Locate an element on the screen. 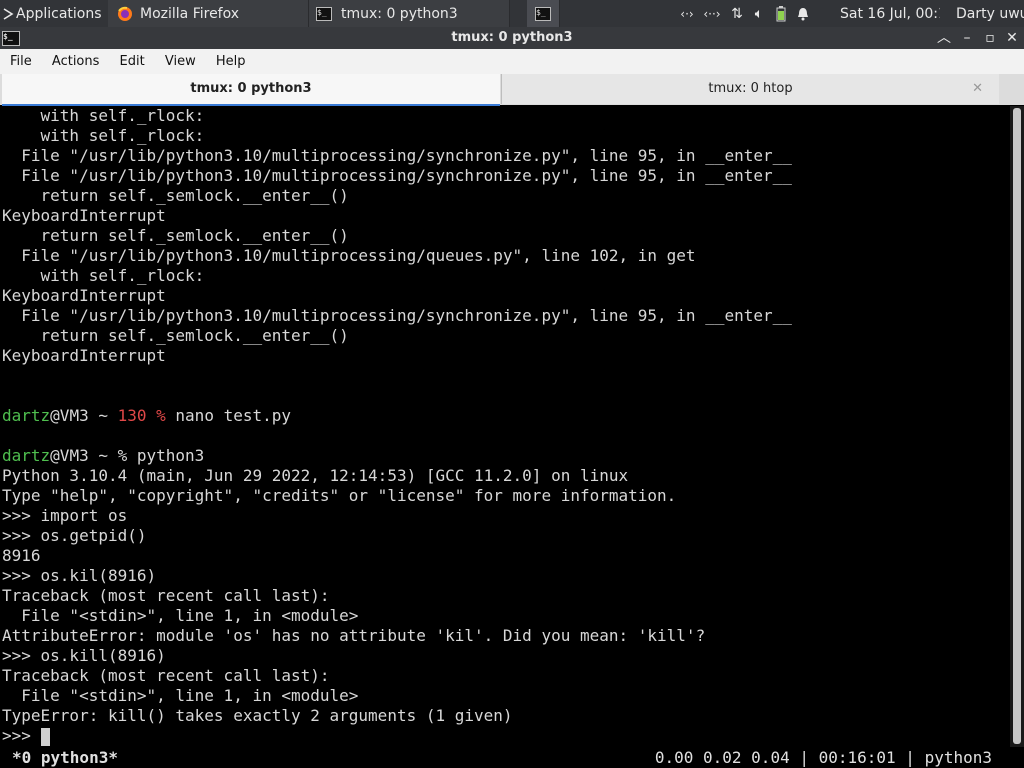  text-cursor is located at coordinates (45, 736).